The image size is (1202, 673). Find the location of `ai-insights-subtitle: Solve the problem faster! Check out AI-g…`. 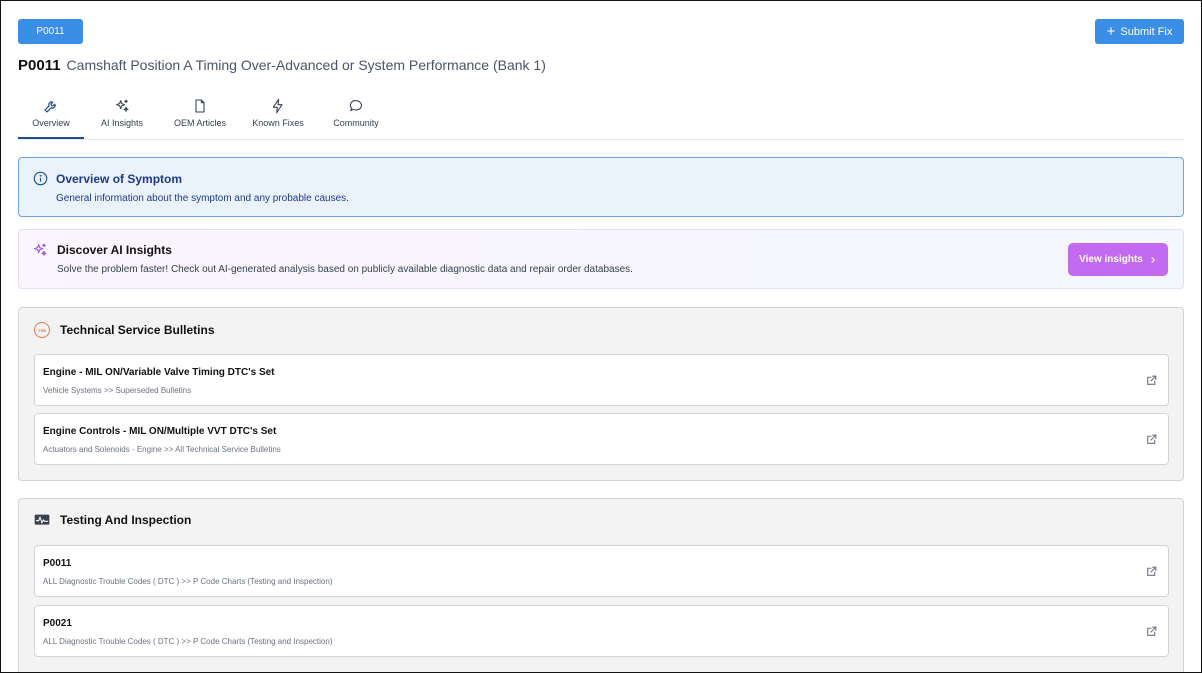

ai-insights-subtitle: Solve the problem faster! Check out AI-g… is located at coordinates (345, 269).